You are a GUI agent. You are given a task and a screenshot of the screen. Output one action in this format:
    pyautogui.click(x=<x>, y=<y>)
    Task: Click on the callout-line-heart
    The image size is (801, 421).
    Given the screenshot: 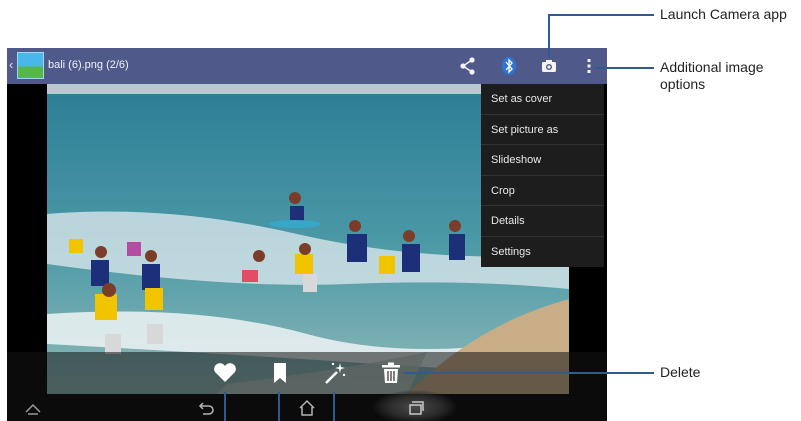 What is the action you would take?
    pyautogui.click(x=225, y=406)
    